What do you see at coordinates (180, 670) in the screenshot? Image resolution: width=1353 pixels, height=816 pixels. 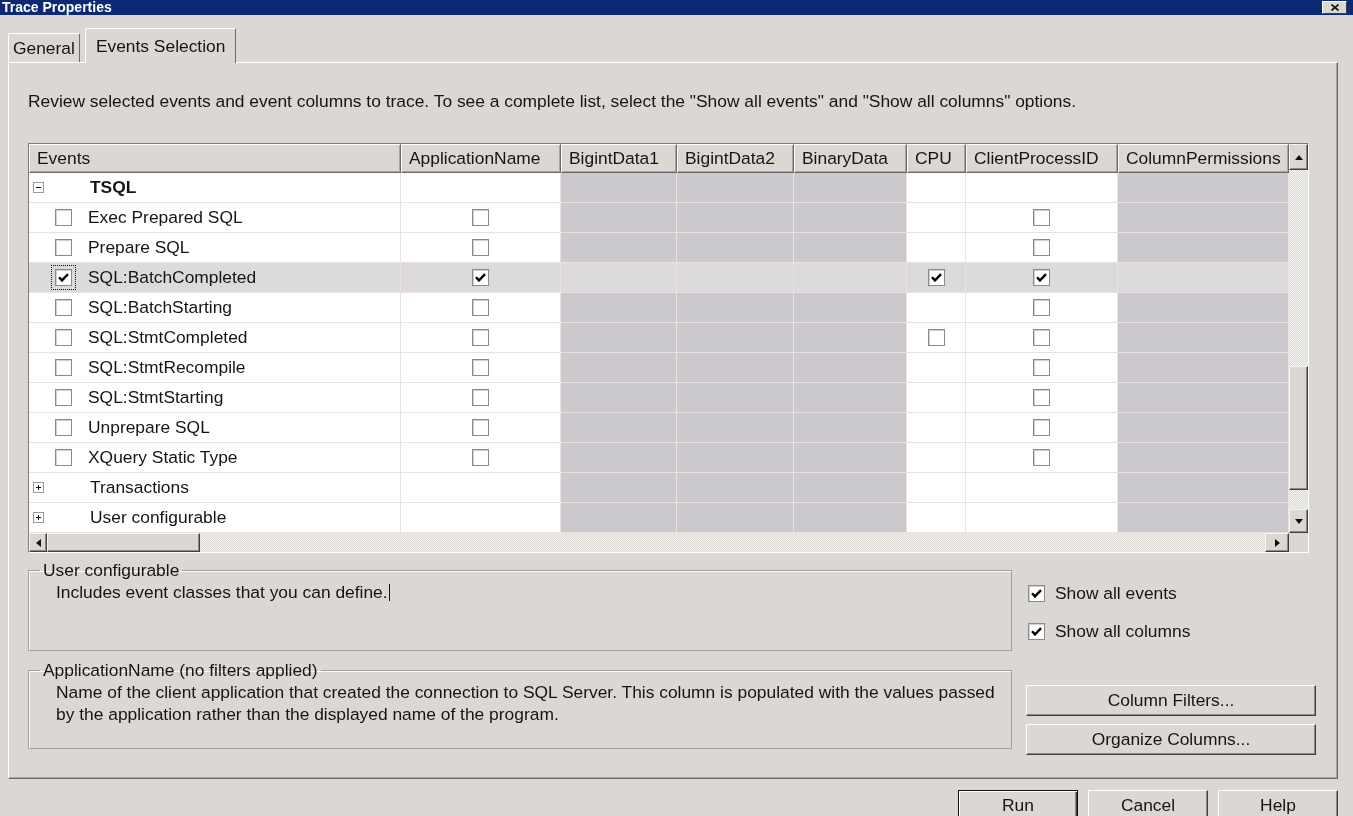 I see `group-box-title: ApplicationName (no filters applied)` at bounding box center [180, 670].